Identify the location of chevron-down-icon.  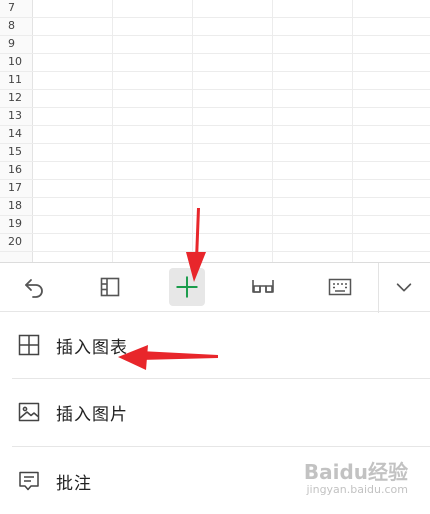
(404, 287).